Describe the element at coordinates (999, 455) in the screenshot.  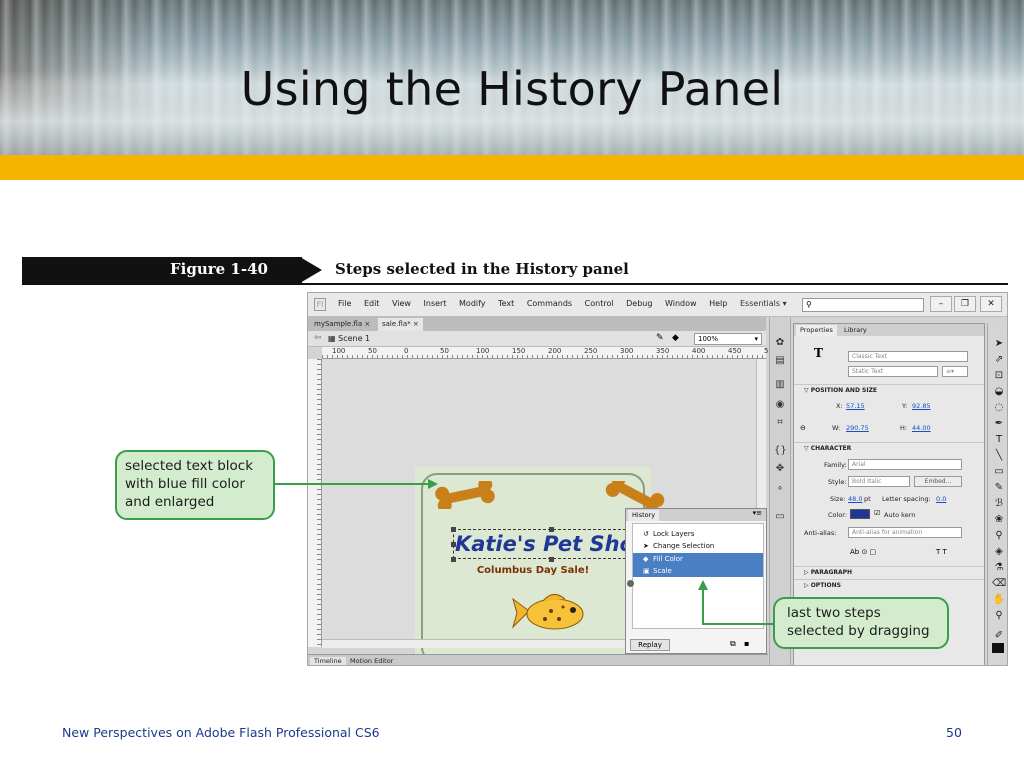
I see `line-tool-icon: ╲` at that location.